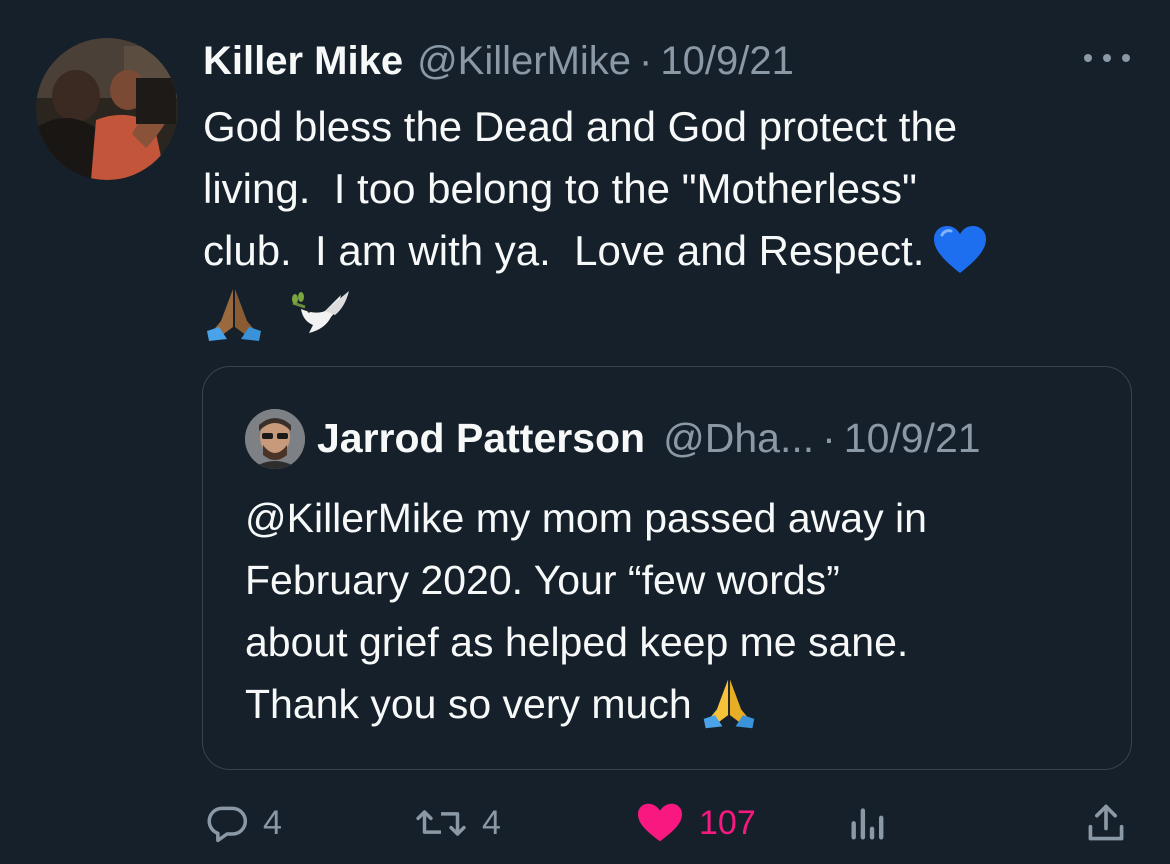  I want to click on tweet-emoji-row, so click(653, 313).